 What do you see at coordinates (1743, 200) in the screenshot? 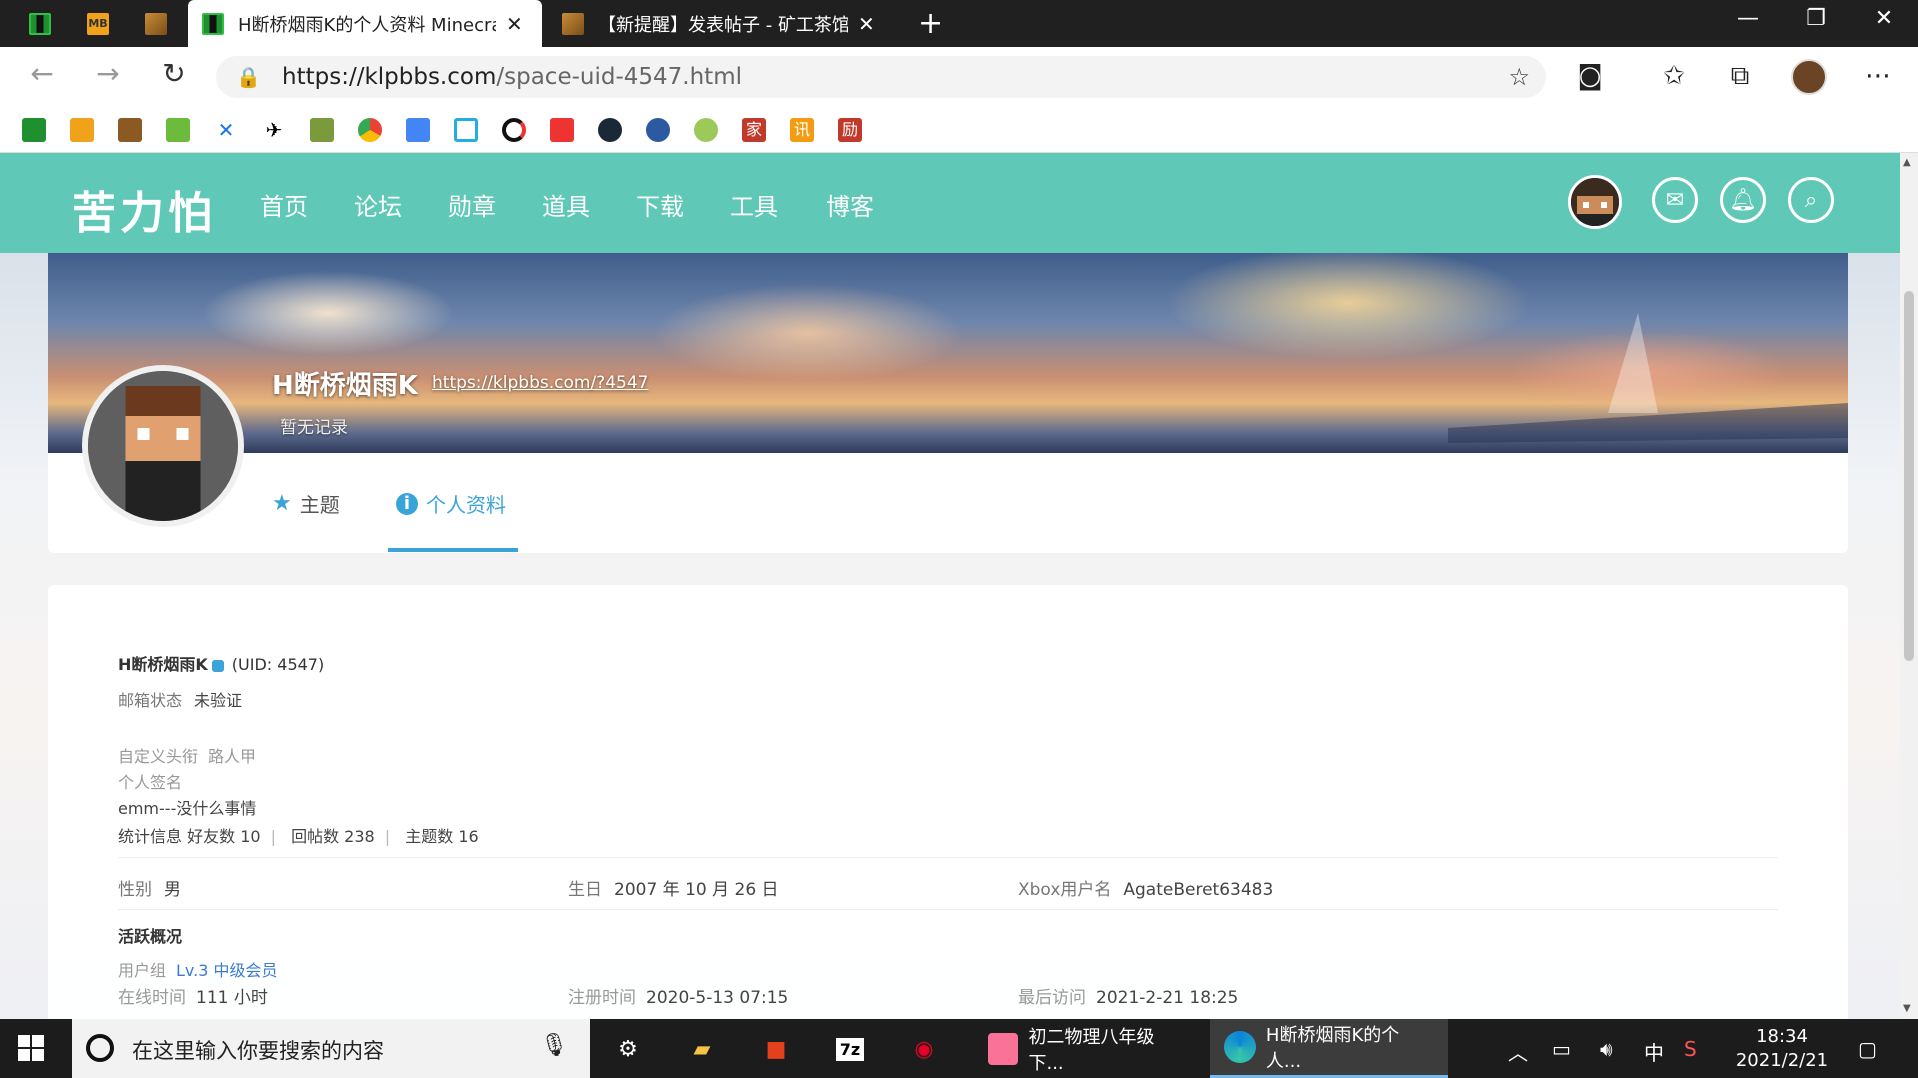
I see `bell-icon: 🔔︎` at bounding box center [1743, 200].